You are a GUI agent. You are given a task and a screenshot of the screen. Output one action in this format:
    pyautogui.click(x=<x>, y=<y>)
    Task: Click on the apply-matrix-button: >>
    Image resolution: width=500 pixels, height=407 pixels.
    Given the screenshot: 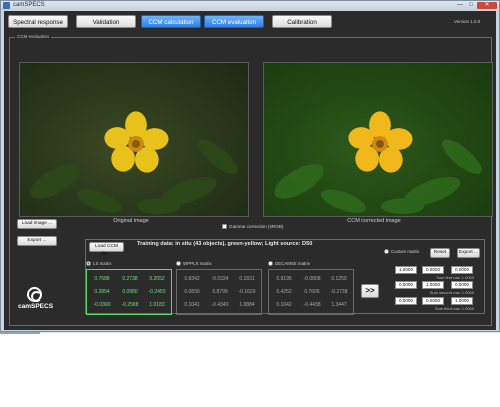 What is the action you would take?
    pyautogui.click(x=370, y=291)
    